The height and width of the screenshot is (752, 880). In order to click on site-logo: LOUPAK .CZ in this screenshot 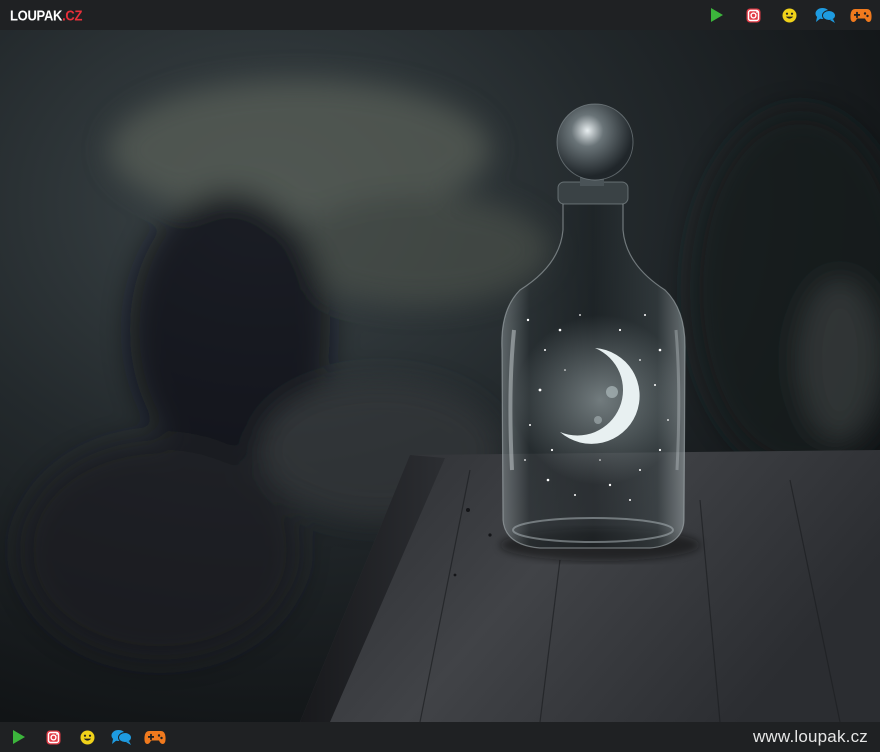, I will do `click(46, 15)`.